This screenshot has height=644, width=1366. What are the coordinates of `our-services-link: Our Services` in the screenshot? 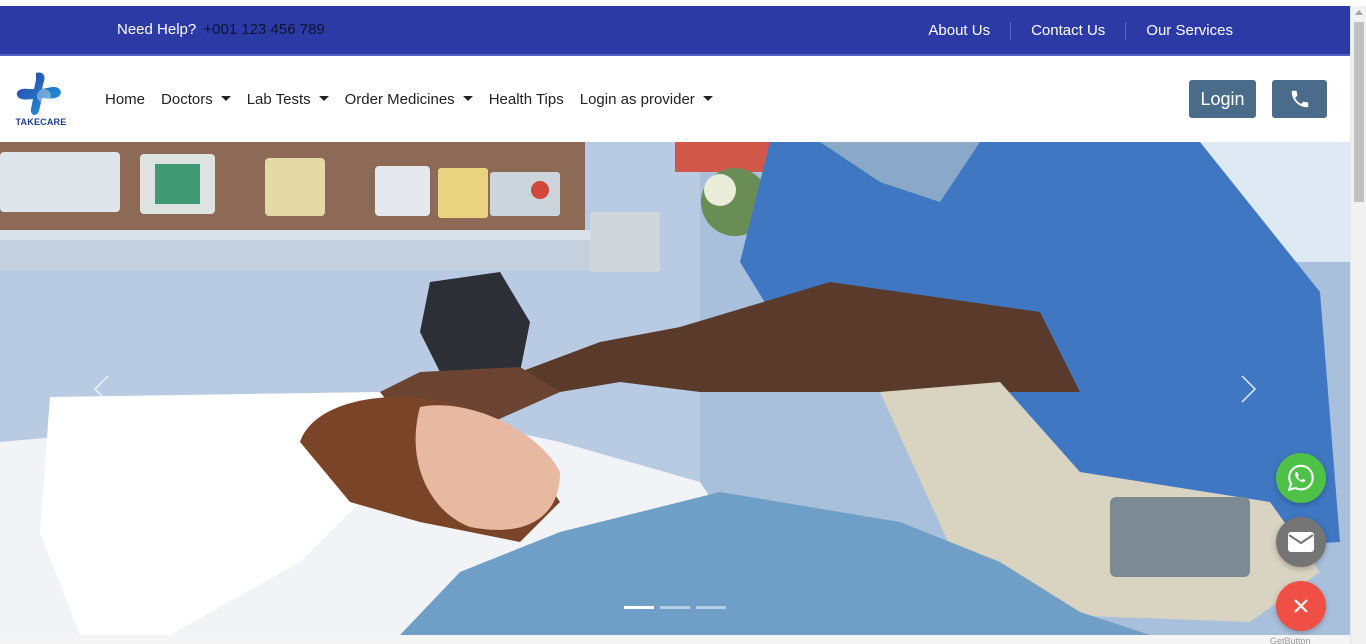 It's located at (1179, 31).